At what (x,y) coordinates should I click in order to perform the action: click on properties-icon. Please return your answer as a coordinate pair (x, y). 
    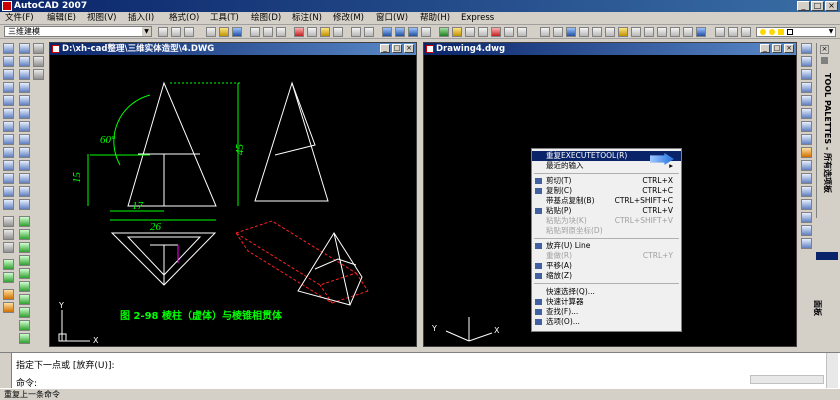
    Looking at the image, I should click on (444, 32).